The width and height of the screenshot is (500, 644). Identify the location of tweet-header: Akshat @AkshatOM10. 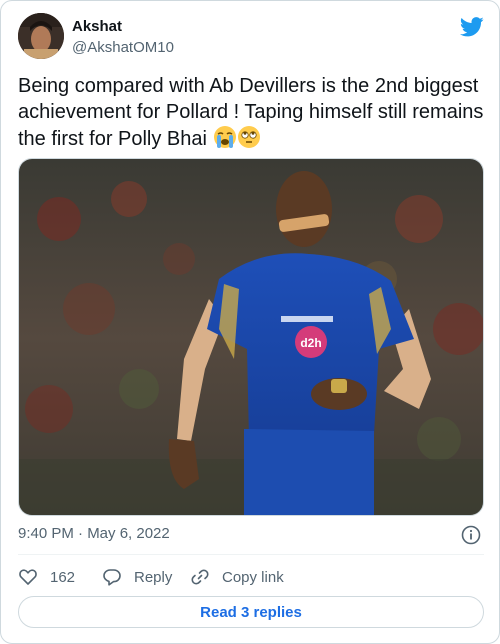
(251, 38).